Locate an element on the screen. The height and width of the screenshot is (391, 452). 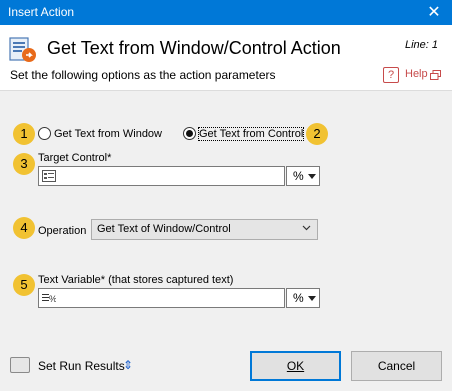
radio-get-text-from-window: Get Text from Window is located at coordinates (100, 133).